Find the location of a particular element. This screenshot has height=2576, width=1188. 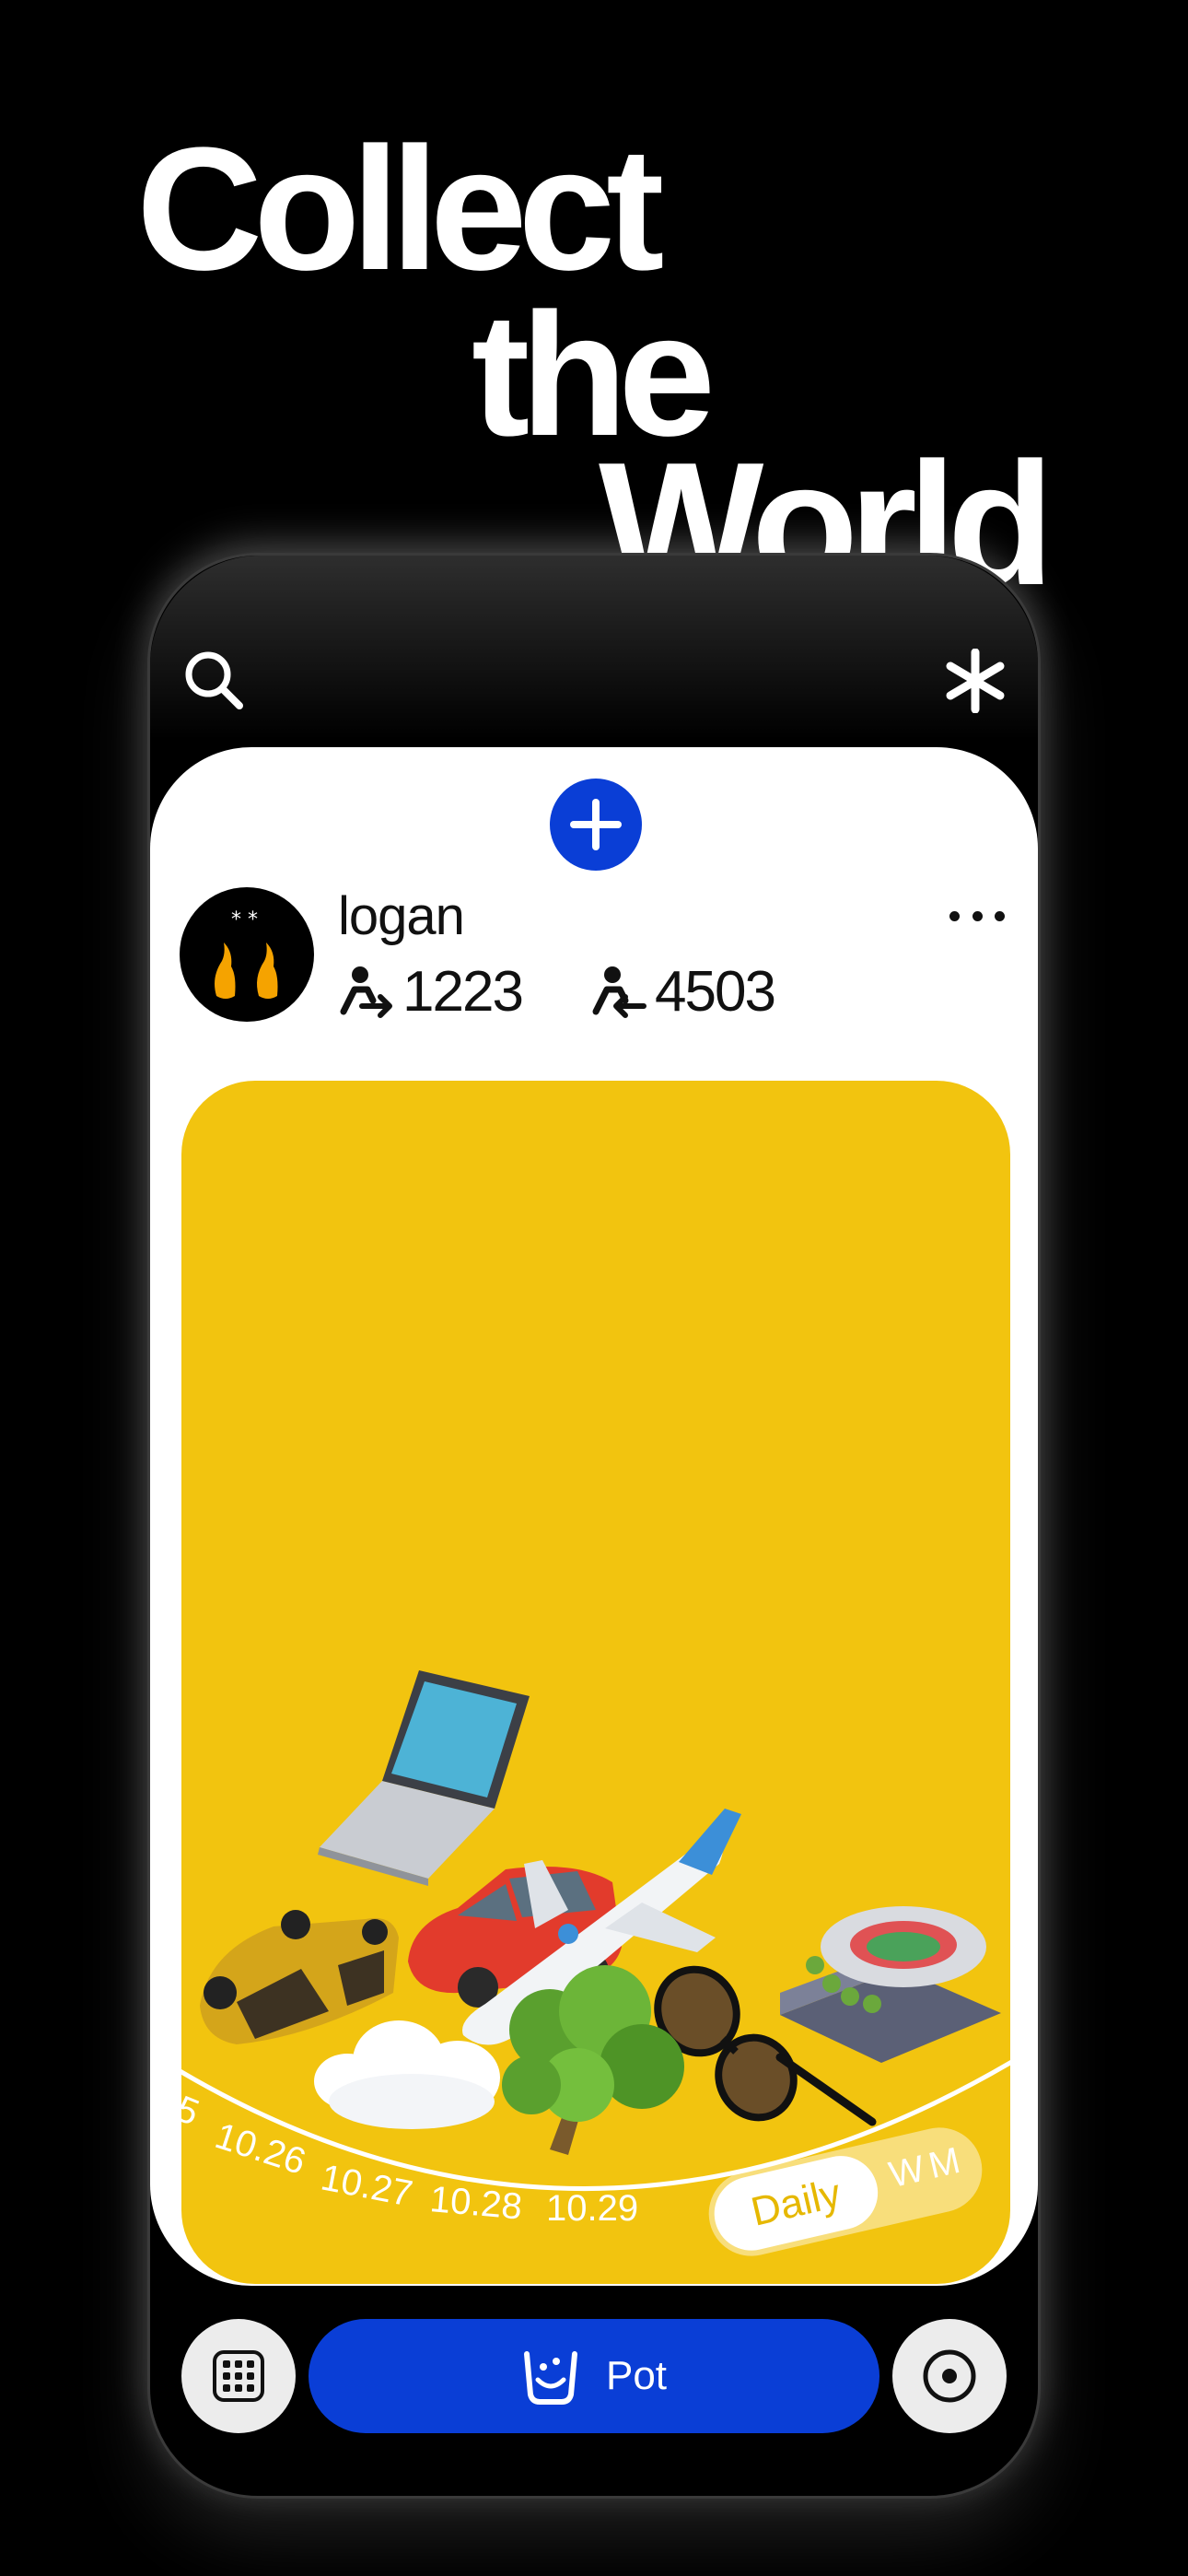

phone-top-glow is located at coordinates (594, 648).